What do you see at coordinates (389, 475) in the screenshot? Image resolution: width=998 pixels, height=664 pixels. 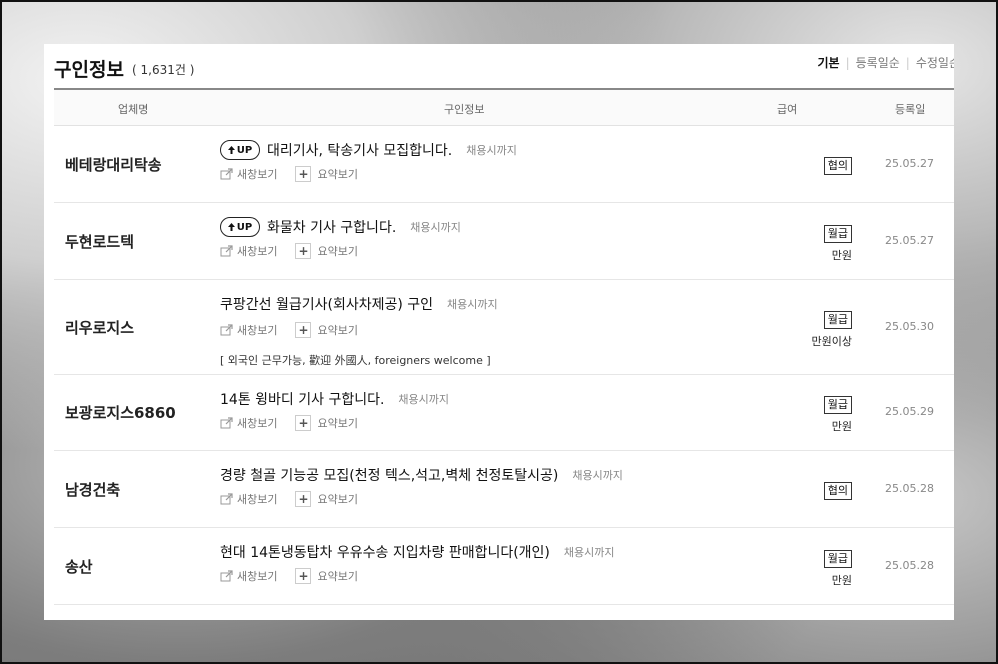 I see `job-title: 경량 철골 기능공 모집(천정 텍스,석고,벽체 천정토탈시공)` at bounding box center [389, 475].